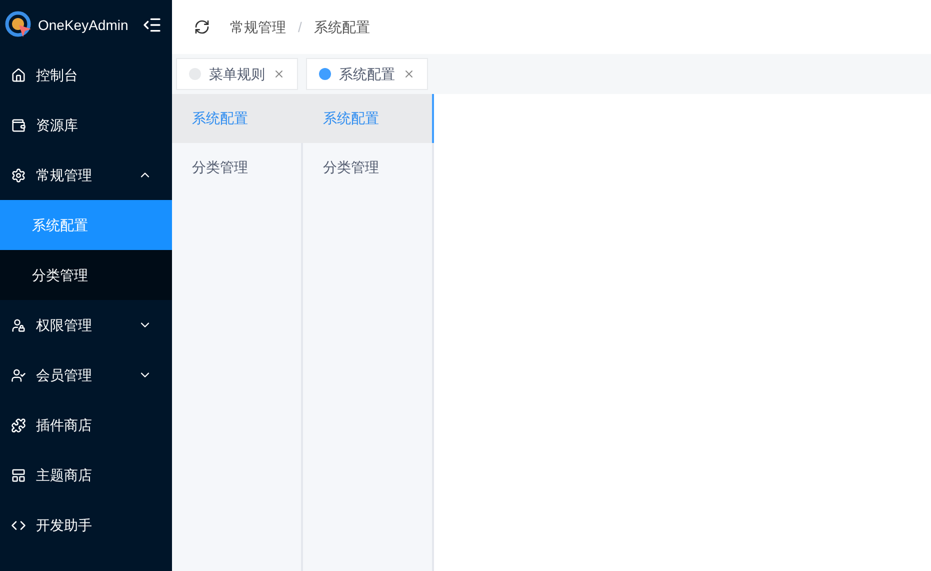 The width and height of the screenshot is (931, 571). I want to click on tab: 系统配置, so click(367, 74).